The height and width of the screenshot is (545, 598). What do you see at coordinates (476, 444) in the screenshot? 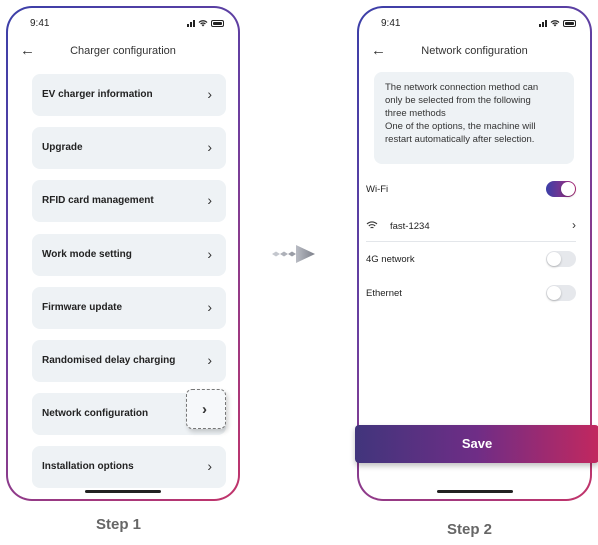
I see `save-button: Save` at bounding box center [476, 444].